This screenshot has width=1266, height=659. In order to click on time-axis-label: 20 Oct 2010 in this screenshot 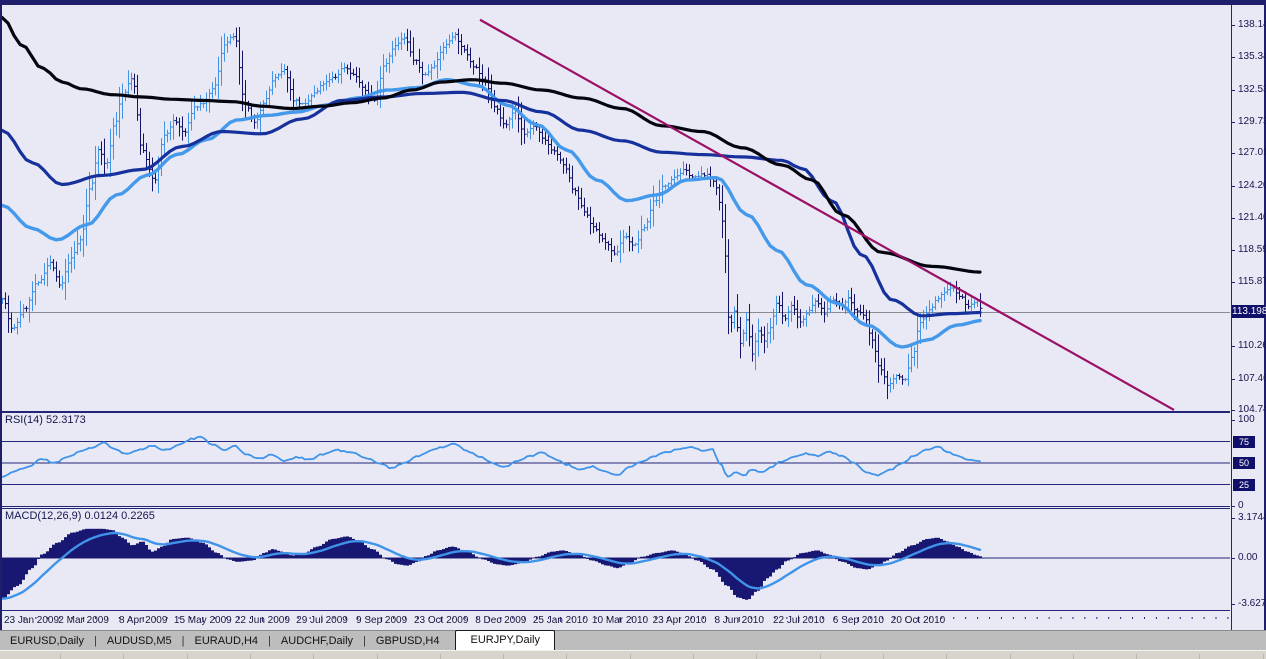, I will do `click(918, 620)`.